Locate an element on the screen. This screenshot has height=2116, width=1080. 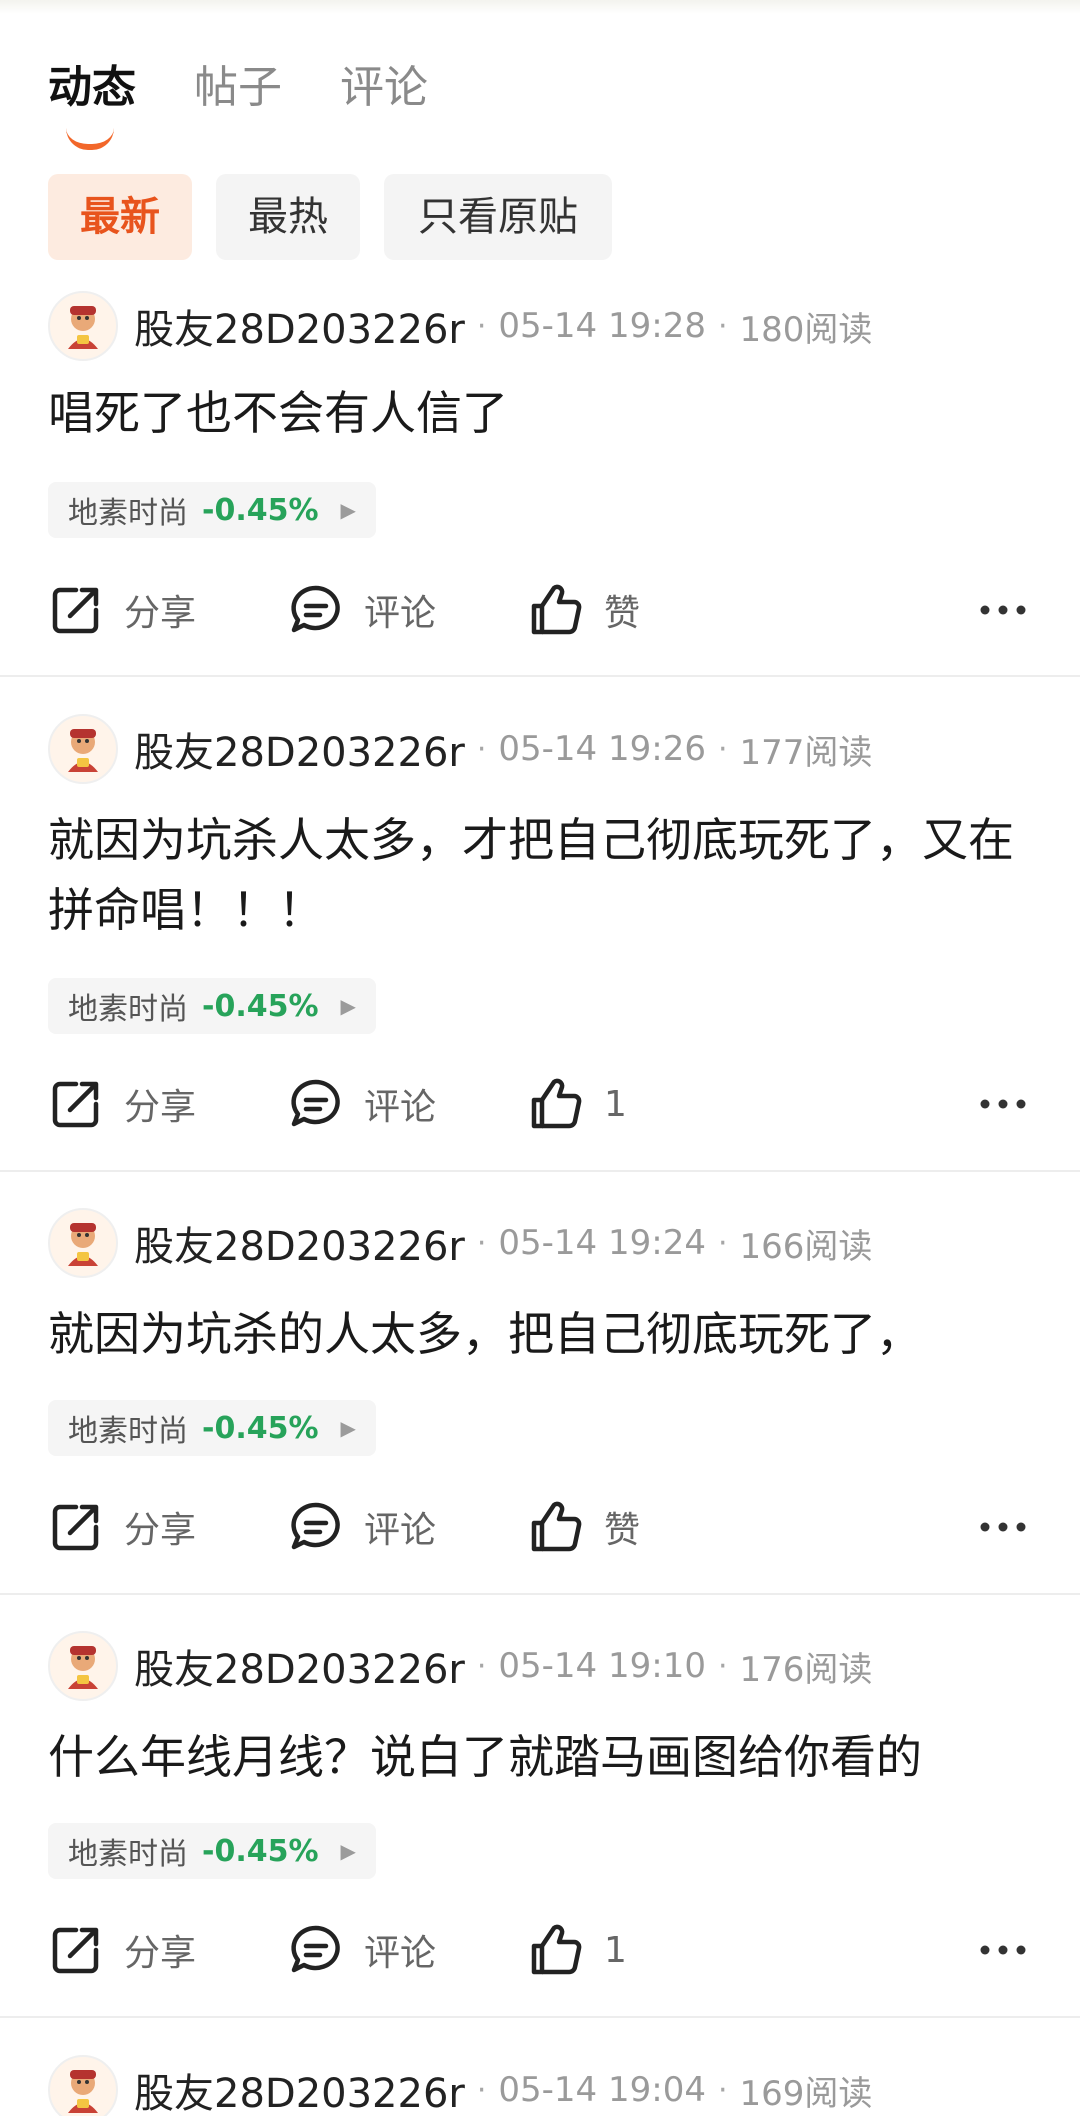
post-time: 05-14 19:24 is located at coordinates (602, 1243).